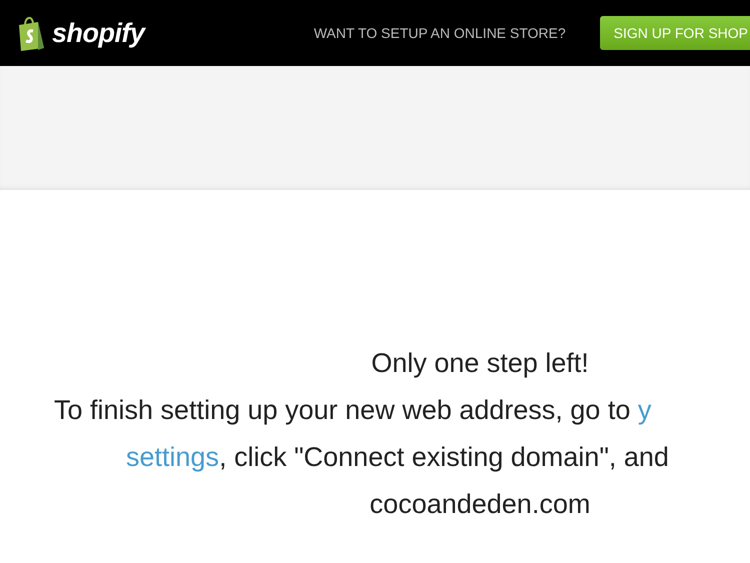  What do you see at coordinates (343, 410) in the screenshot?
I see `instruction-text: To finish setting up your new web address, go to` at bounding box center [343, 410].